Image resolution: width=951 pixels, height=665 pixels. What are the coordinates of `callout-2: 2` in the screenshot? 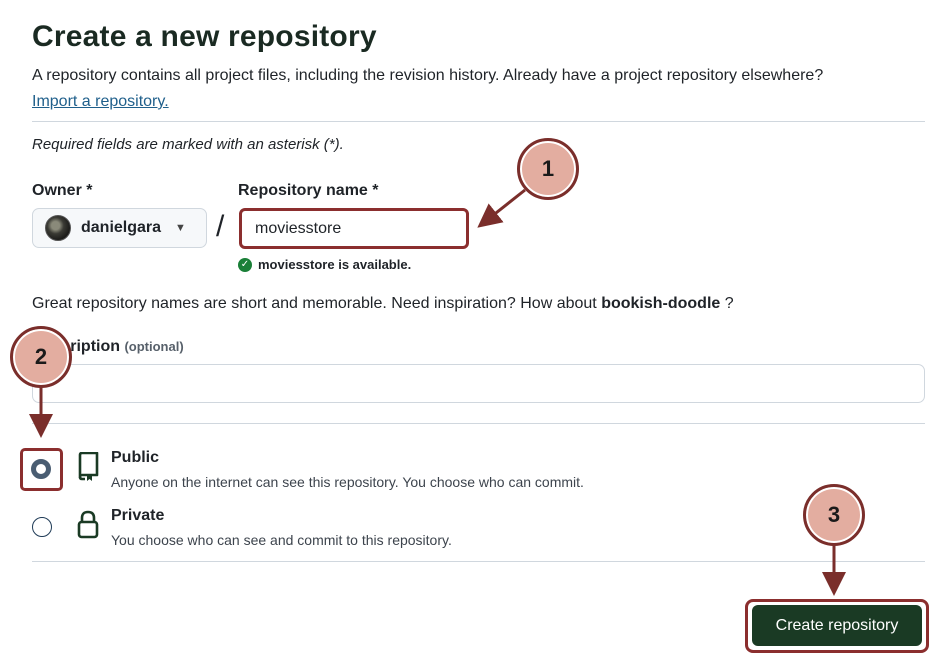 It's located at (41, 357).